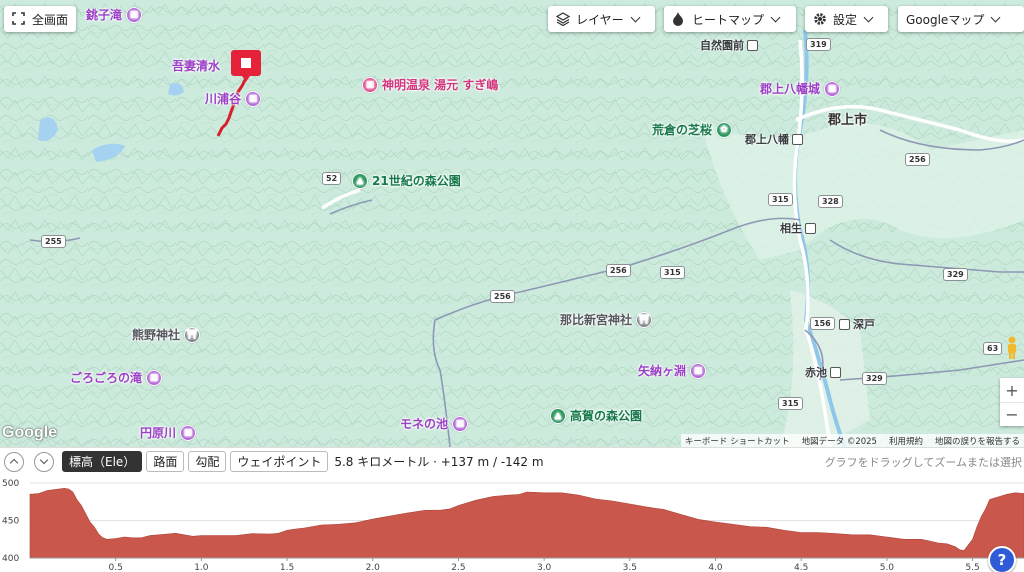 The image size is (1024, 572). I want to click on tab-gradient: 勾配, so click(207, 461).